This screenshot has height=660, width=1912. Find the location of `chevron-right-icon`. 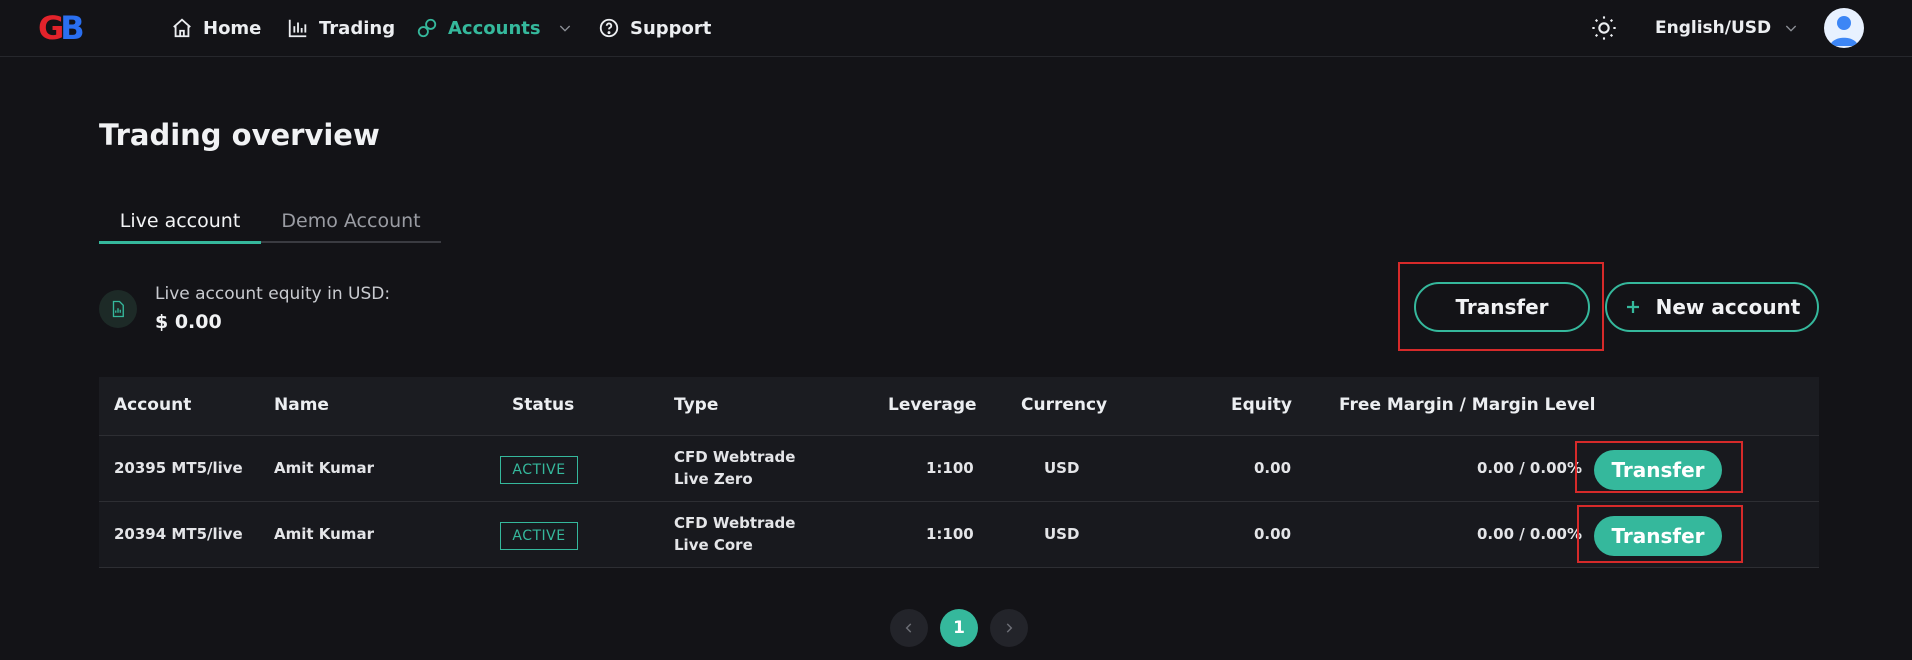

chevron-right-icon is located at coordinates (1009, 628).